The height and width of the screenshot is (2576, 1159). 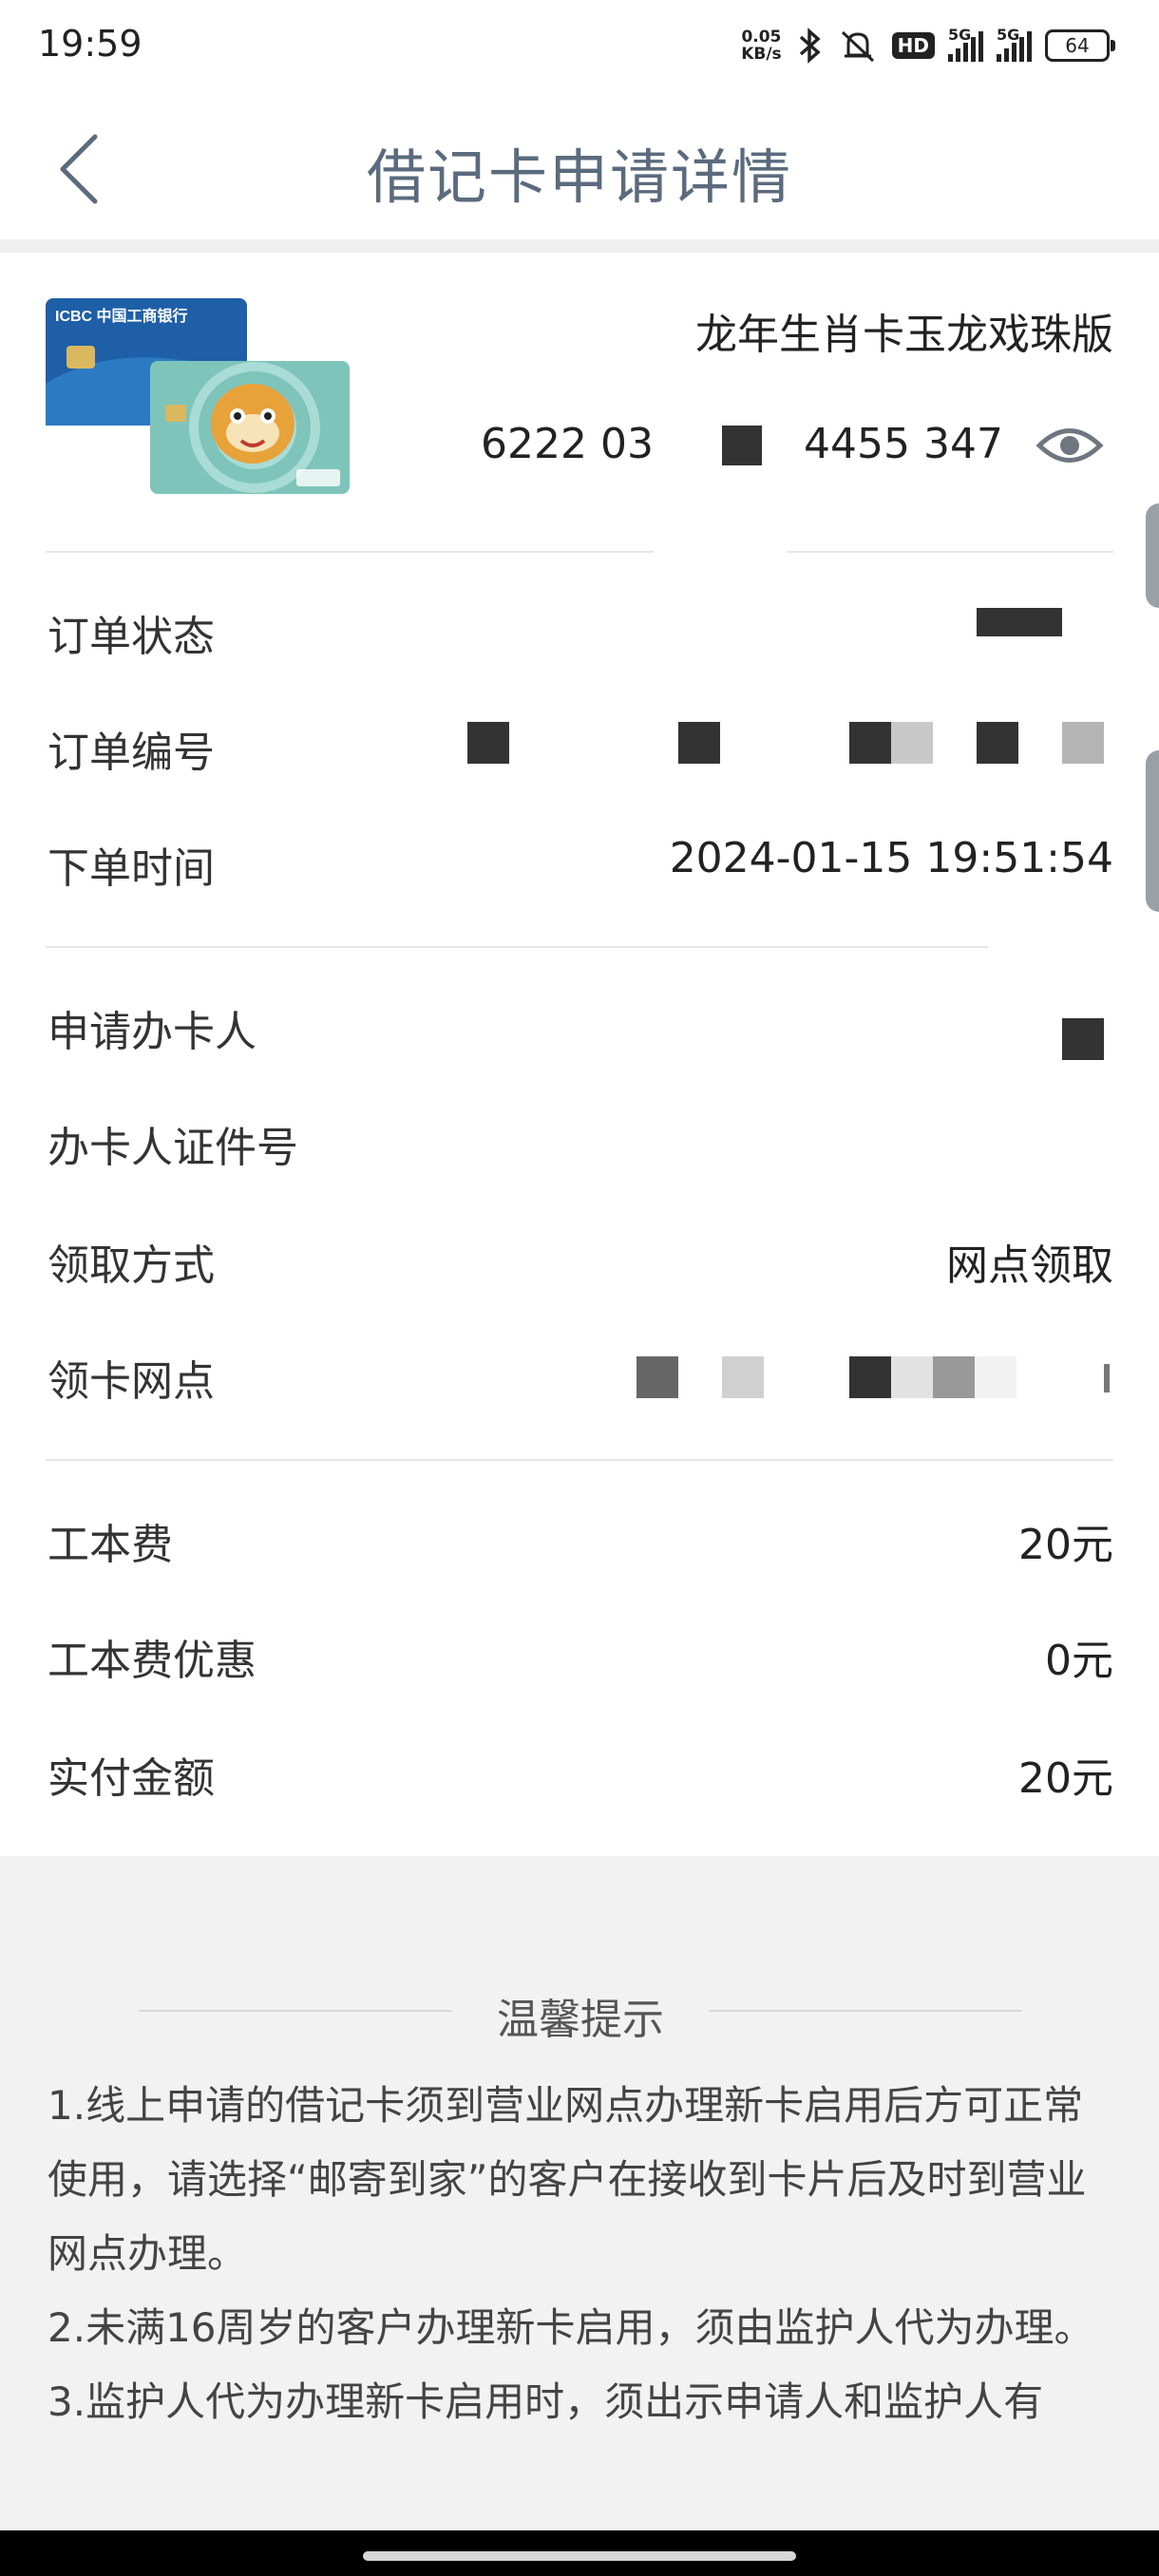 I want to click on order-time-value: 2024-01-15 19:51:54, so click(x=891, y=858).